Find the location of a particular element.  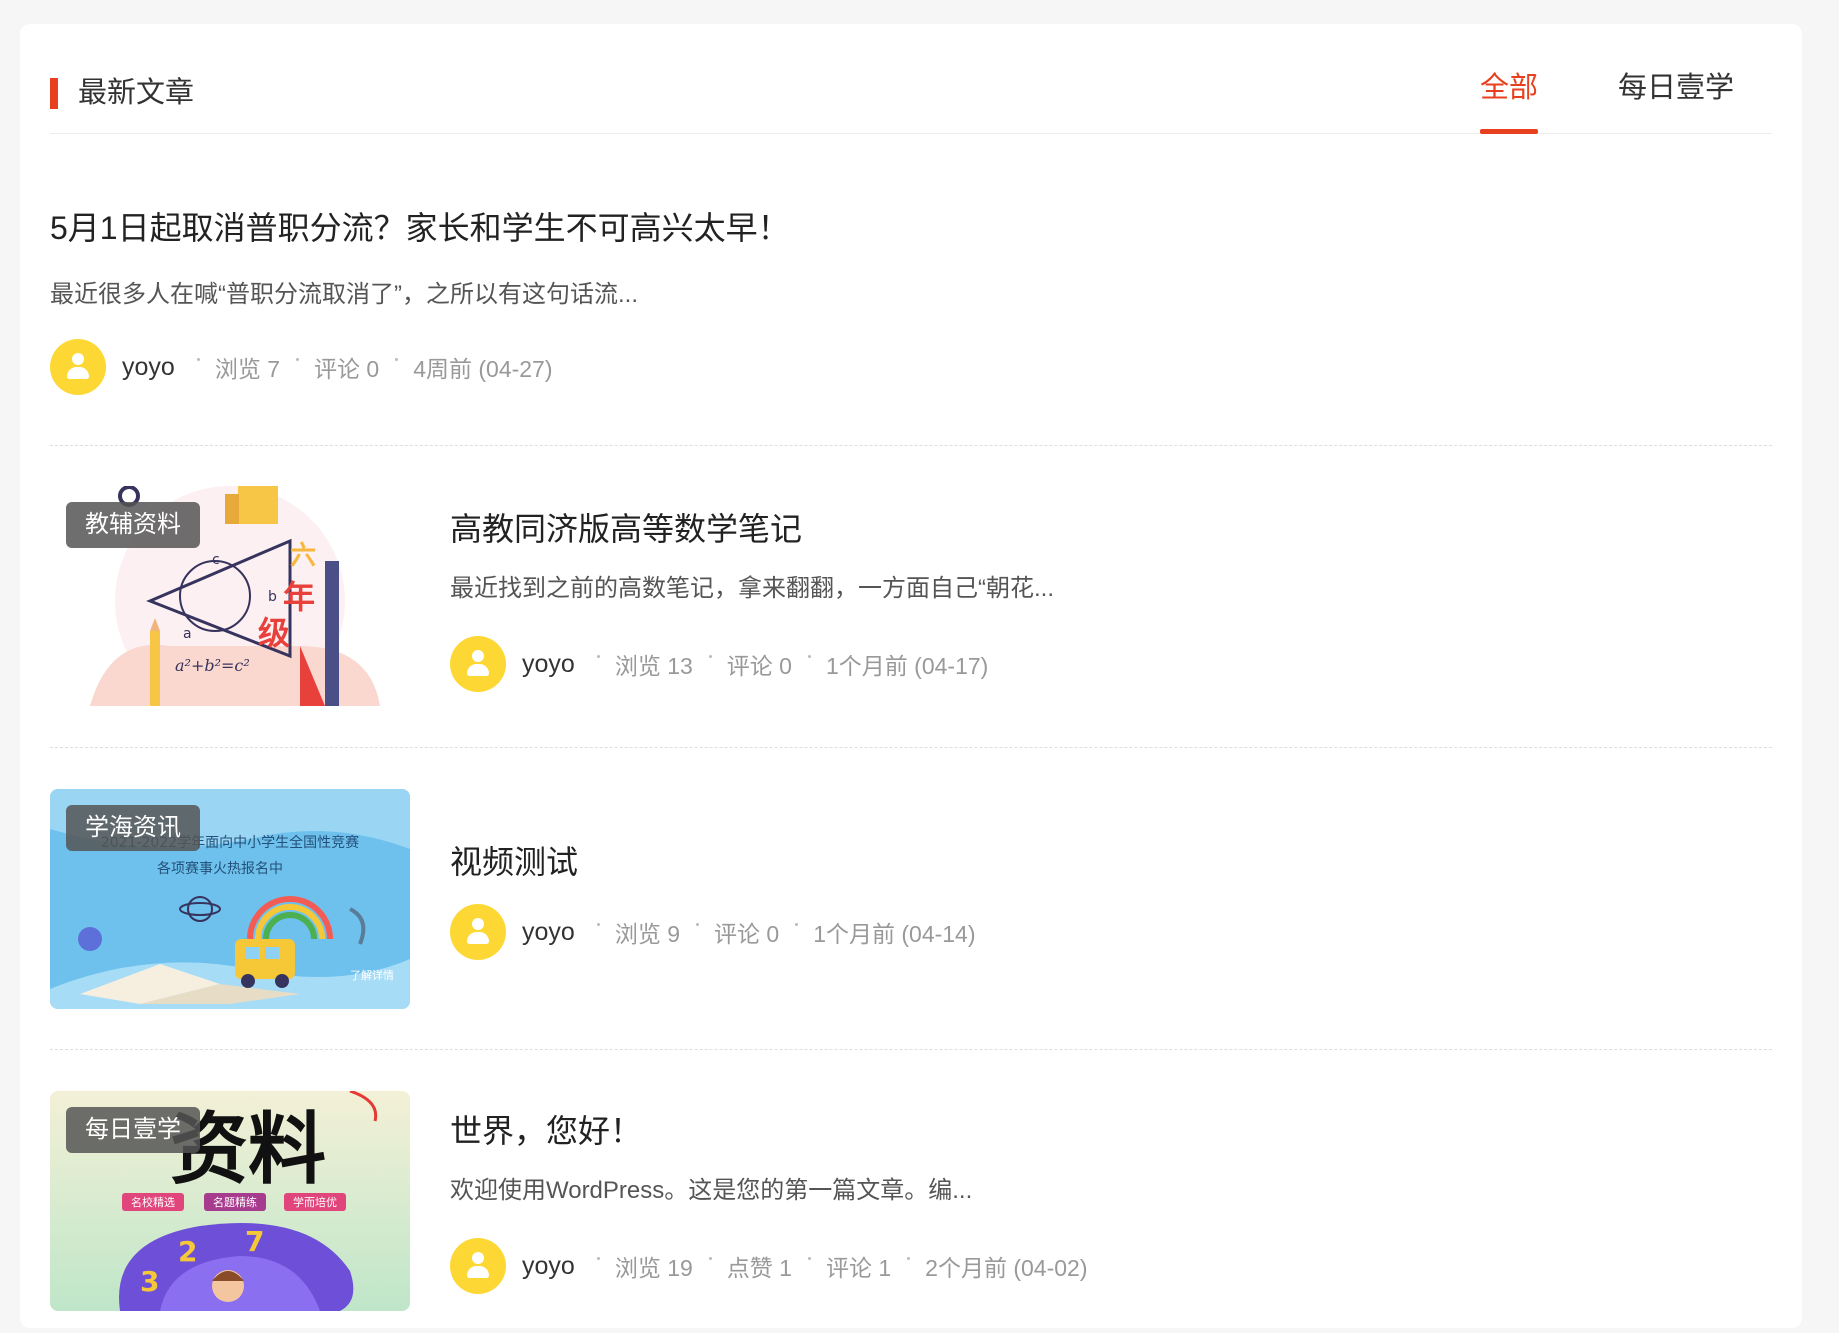

post-thumbnail: 资料 名校精选 名题精练 学而培优 3 2 7 每日壹学 is located at coordinates (230, 1201).